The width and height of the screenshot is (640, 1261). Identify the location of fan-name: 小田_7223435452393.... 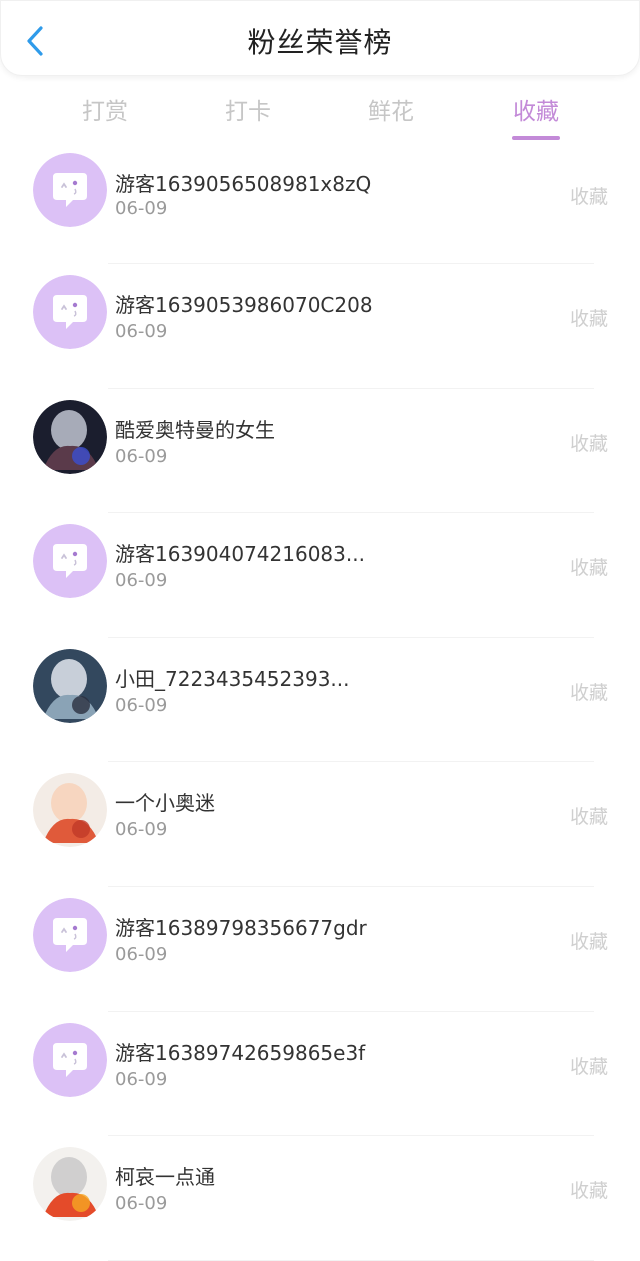
(232, 678).